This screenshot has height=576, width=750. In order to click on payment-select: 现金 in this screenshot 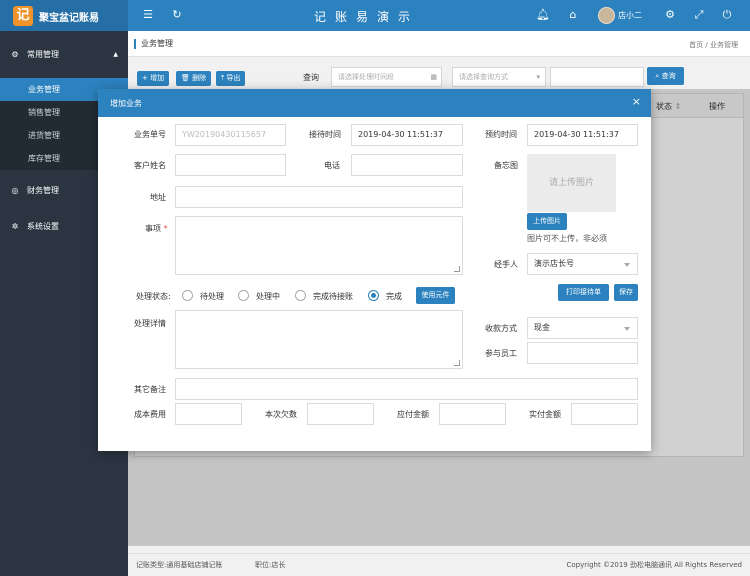, I will do `click(582, 328)`.